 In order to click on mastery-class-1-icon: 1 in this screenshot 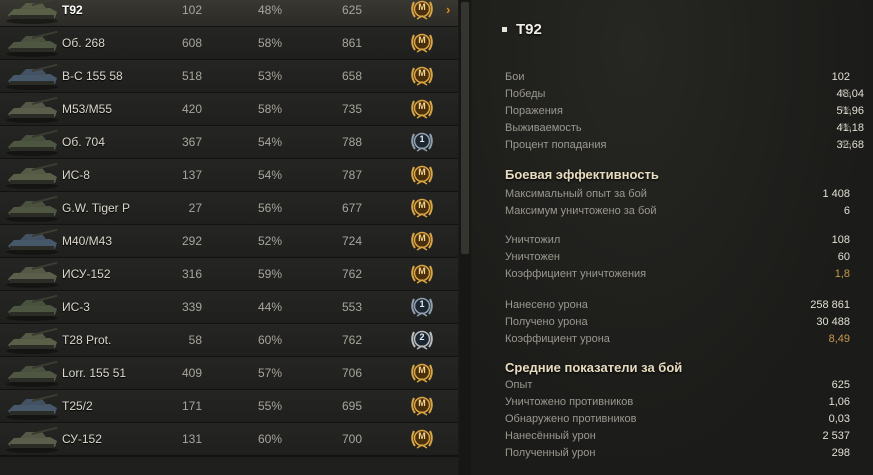, I will do `click(422, 307)`.